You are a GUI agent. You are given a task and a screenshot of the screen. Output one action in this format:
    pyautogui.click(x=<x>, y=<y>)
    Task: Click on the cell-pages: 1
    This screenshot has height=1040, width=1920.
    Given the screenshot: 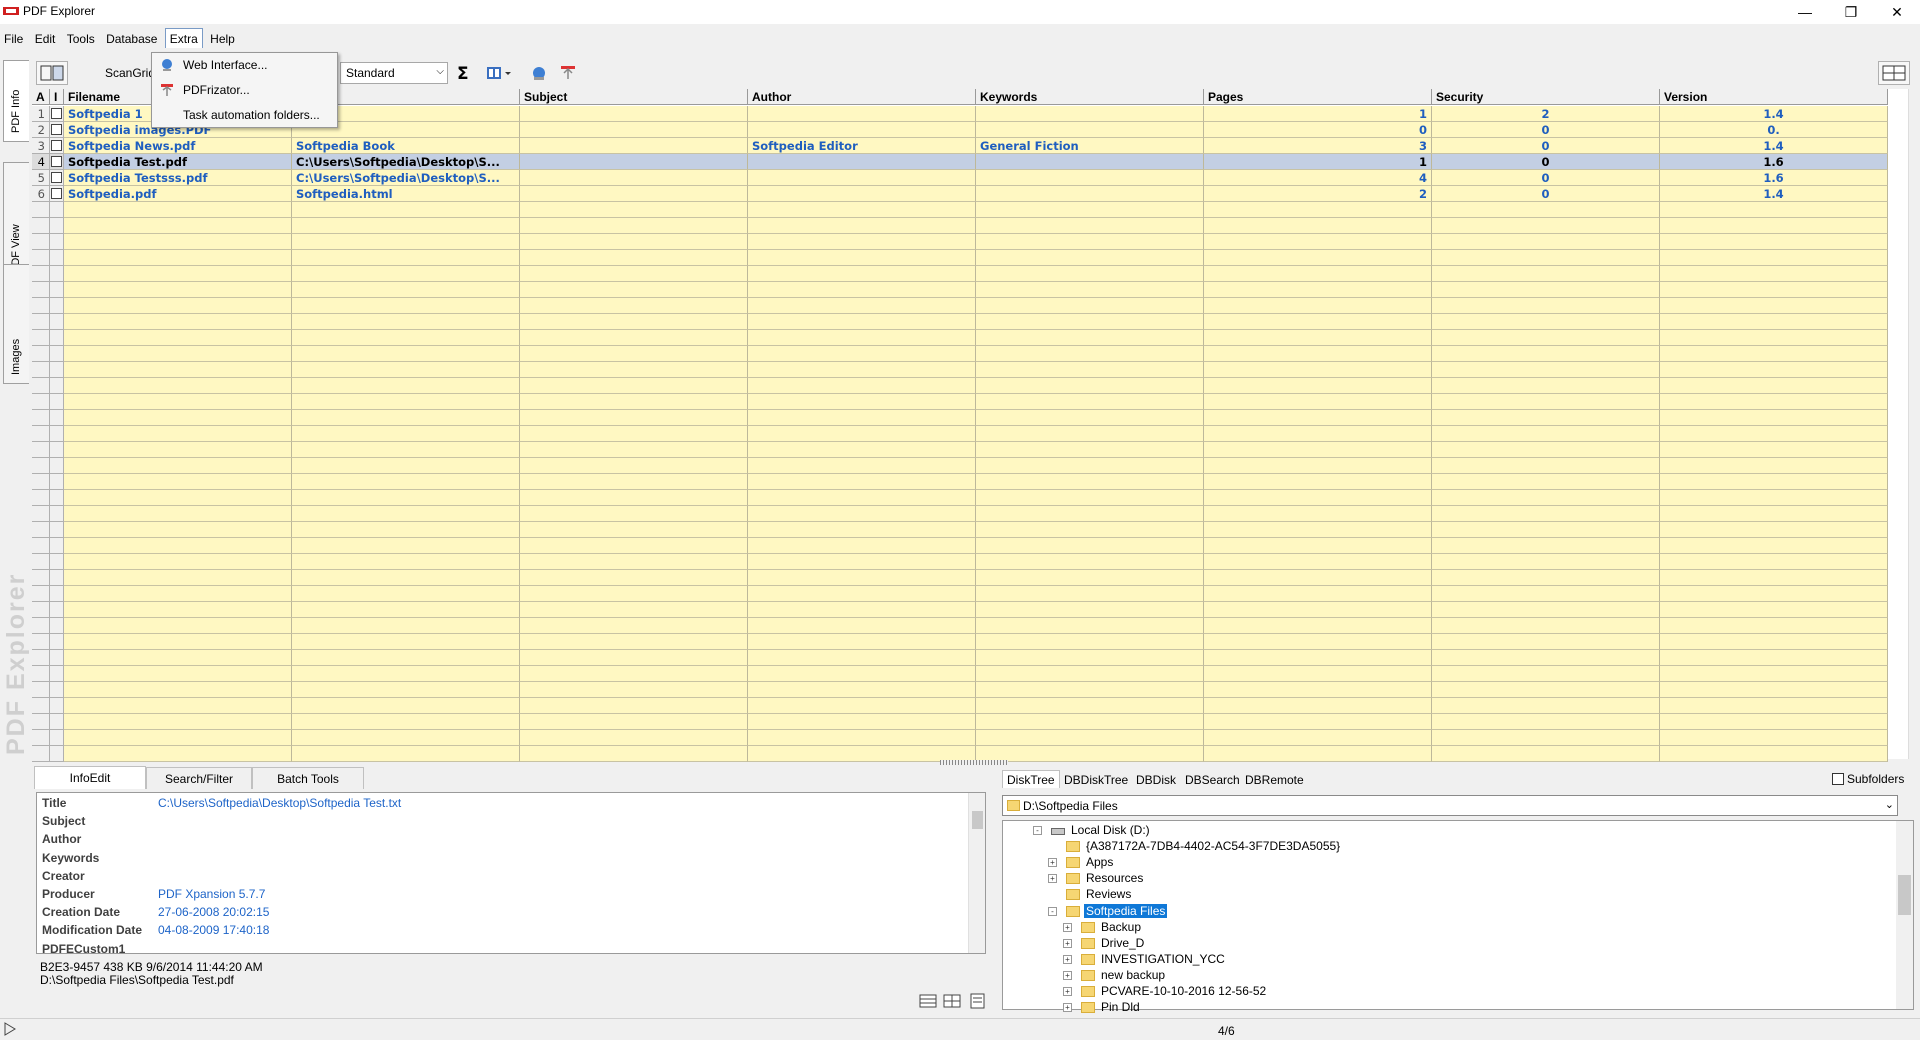 What is the action you would take?
    pyautogui.click(x=1318, y=162)
    